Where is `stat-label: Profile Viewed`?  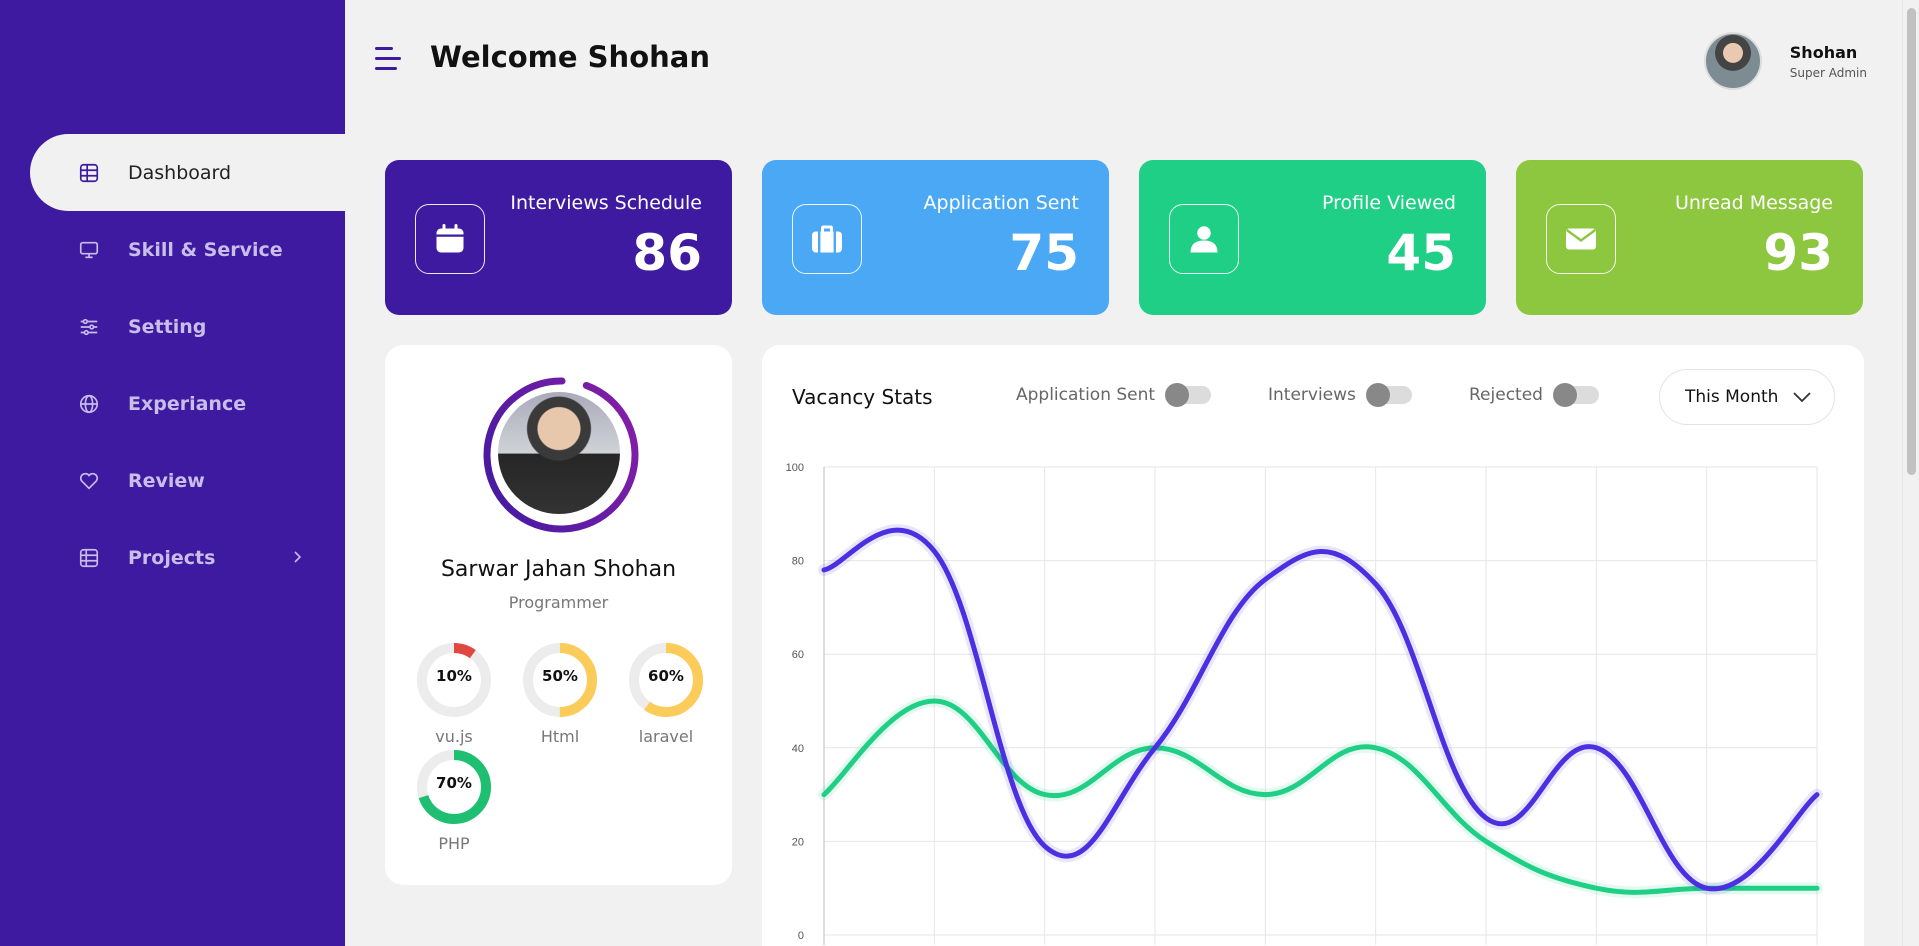
stat-label: Profile Viewed is located at coordinates (1389, 203).